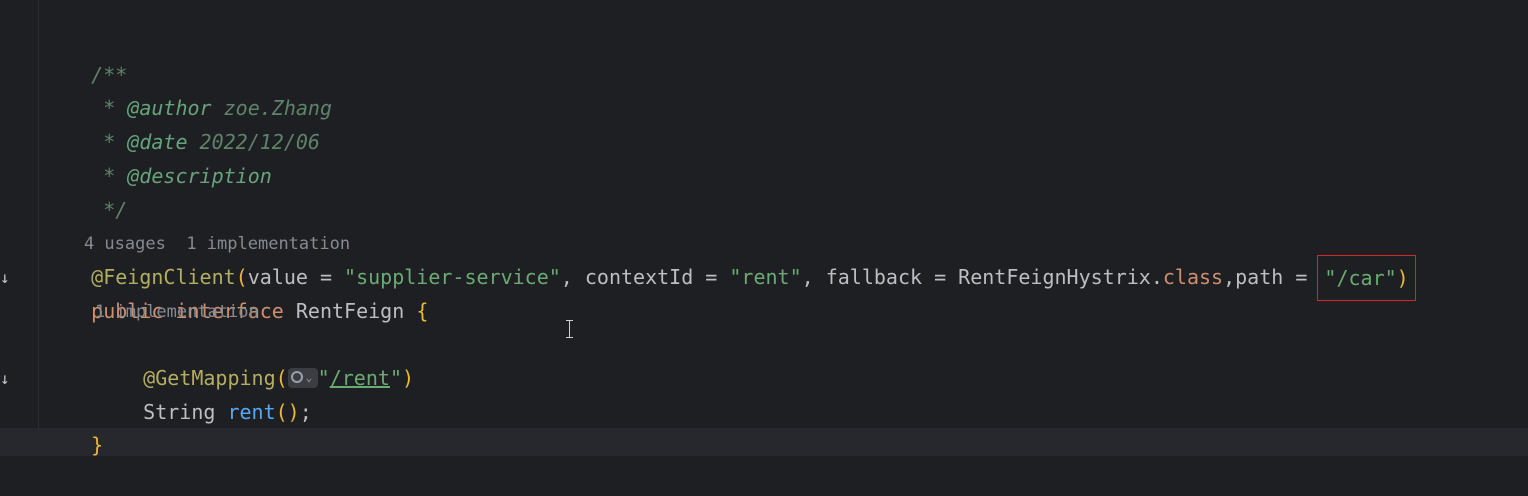 Image resolution: width=1528 pixels, height=496 pixels. I want to click on return-type: String, so click(179, 412).